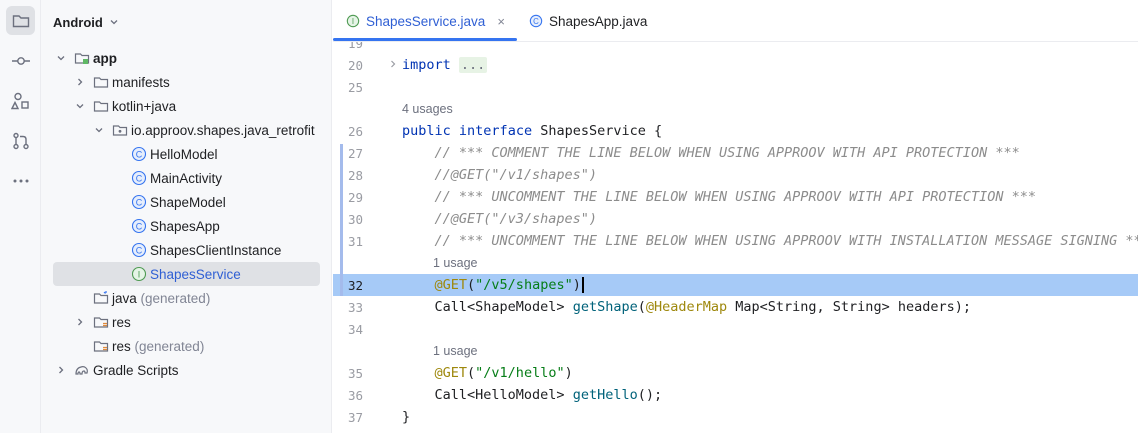 The image size is (1138, 433). I want to click on tree-node-shapesapp: C ShapesApp, so click(186, 226).